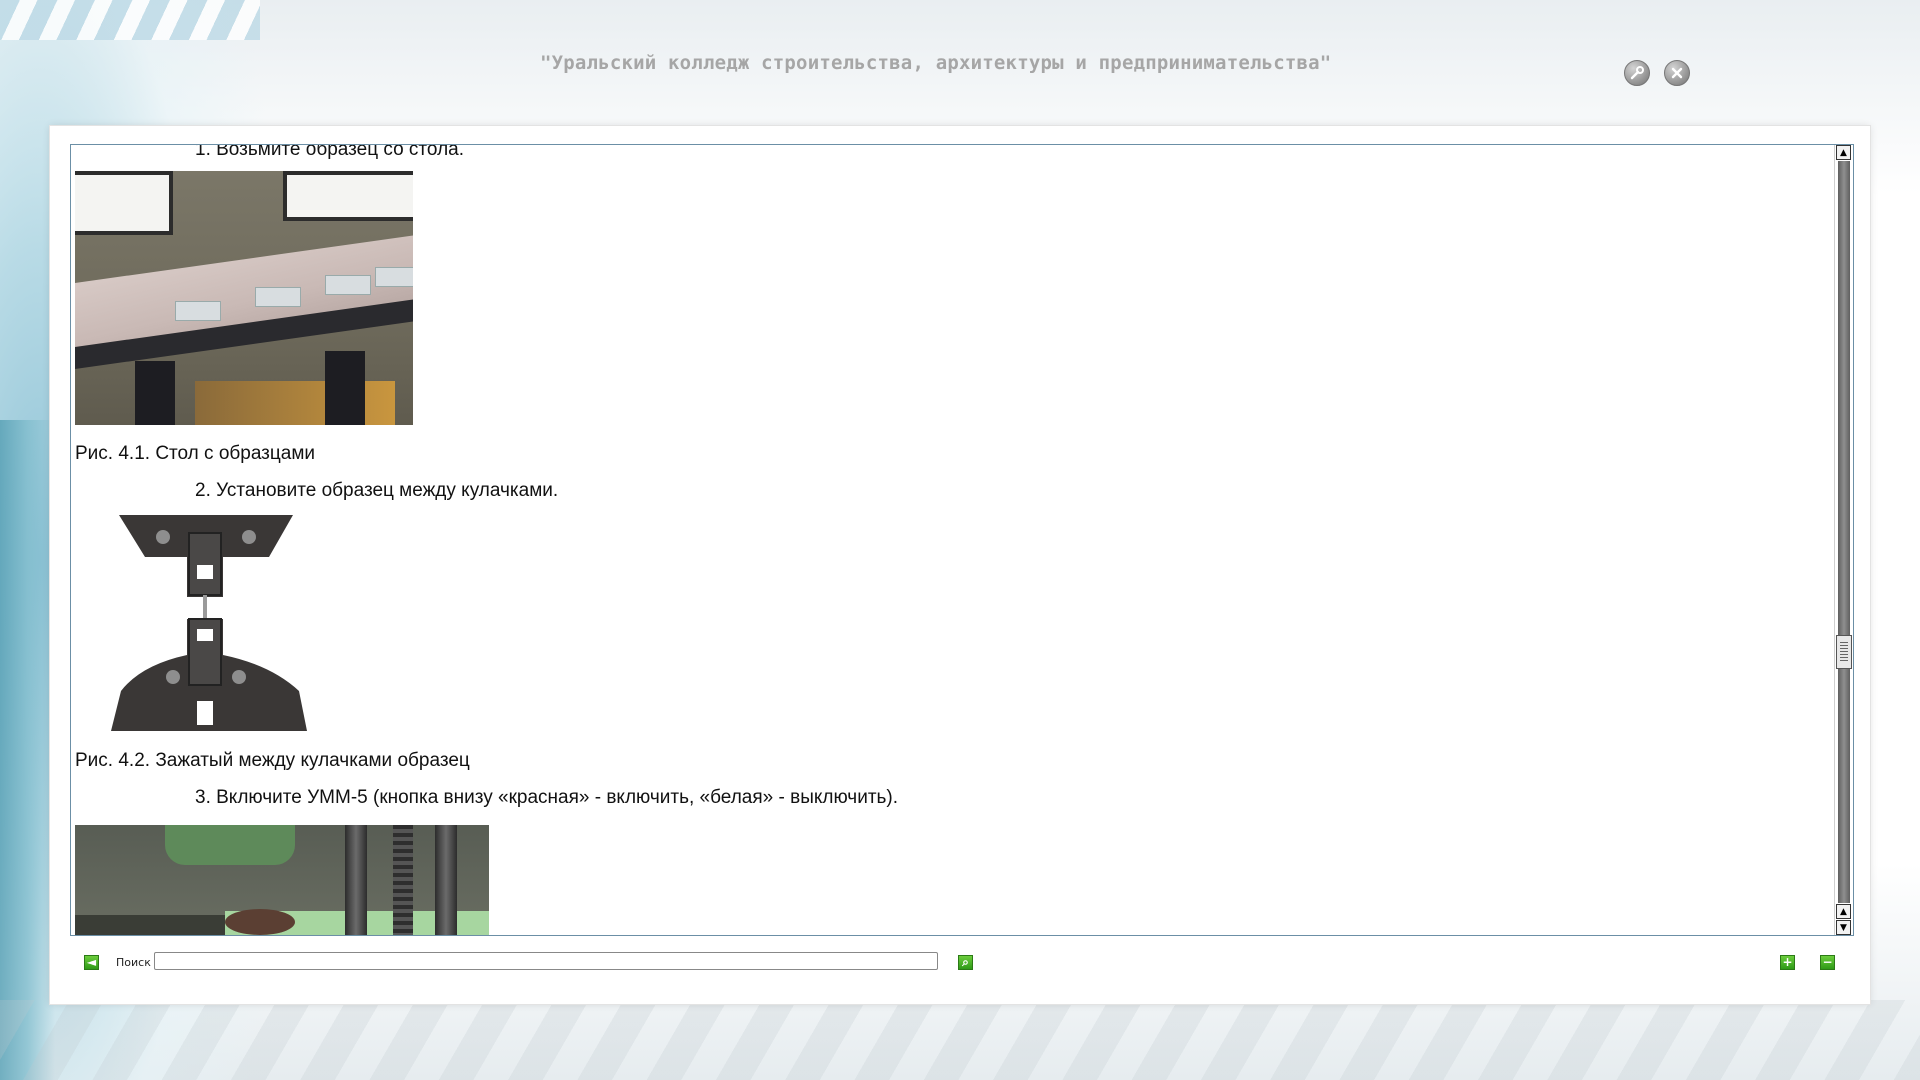 This screenshot has height=1080, width=1920. I want to click on decorative-bottom-stripes, so click(960, 1040).